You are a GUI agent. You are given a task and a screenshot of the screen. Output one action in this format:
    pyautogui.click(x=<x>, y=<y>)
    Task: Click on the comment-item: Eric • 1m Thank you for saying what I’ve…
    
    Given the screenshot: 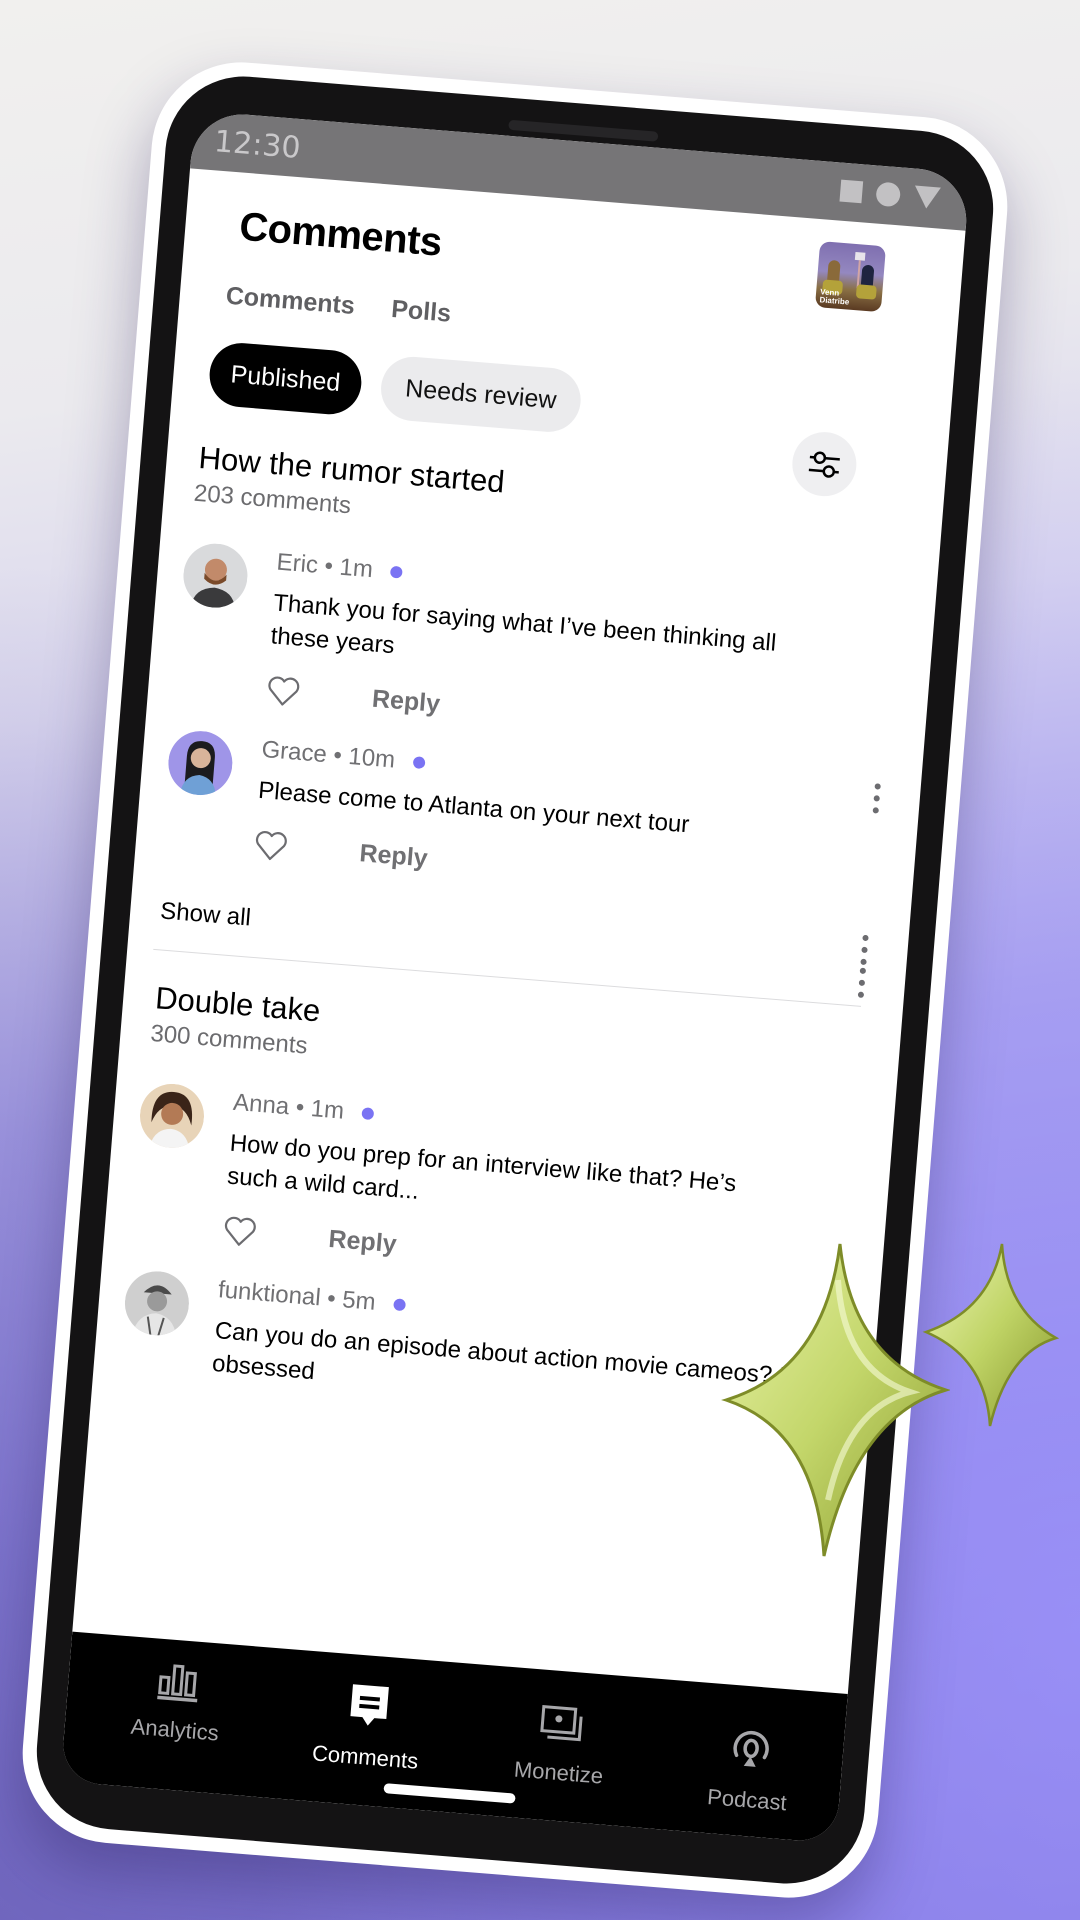 What is the action you would take?
    pyautogui.click(x=533, y=677)
    